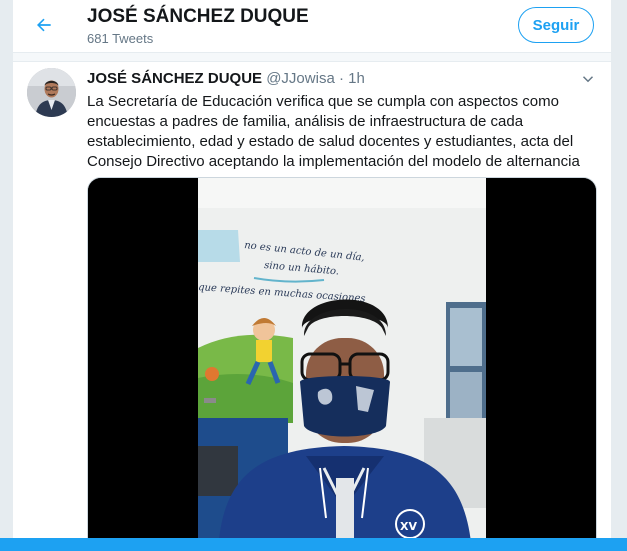 The width and height of the screenshot is (627, 551). Describe the element at coordinates (312, 57) in the screenshot. I see `header-divider` at that location.